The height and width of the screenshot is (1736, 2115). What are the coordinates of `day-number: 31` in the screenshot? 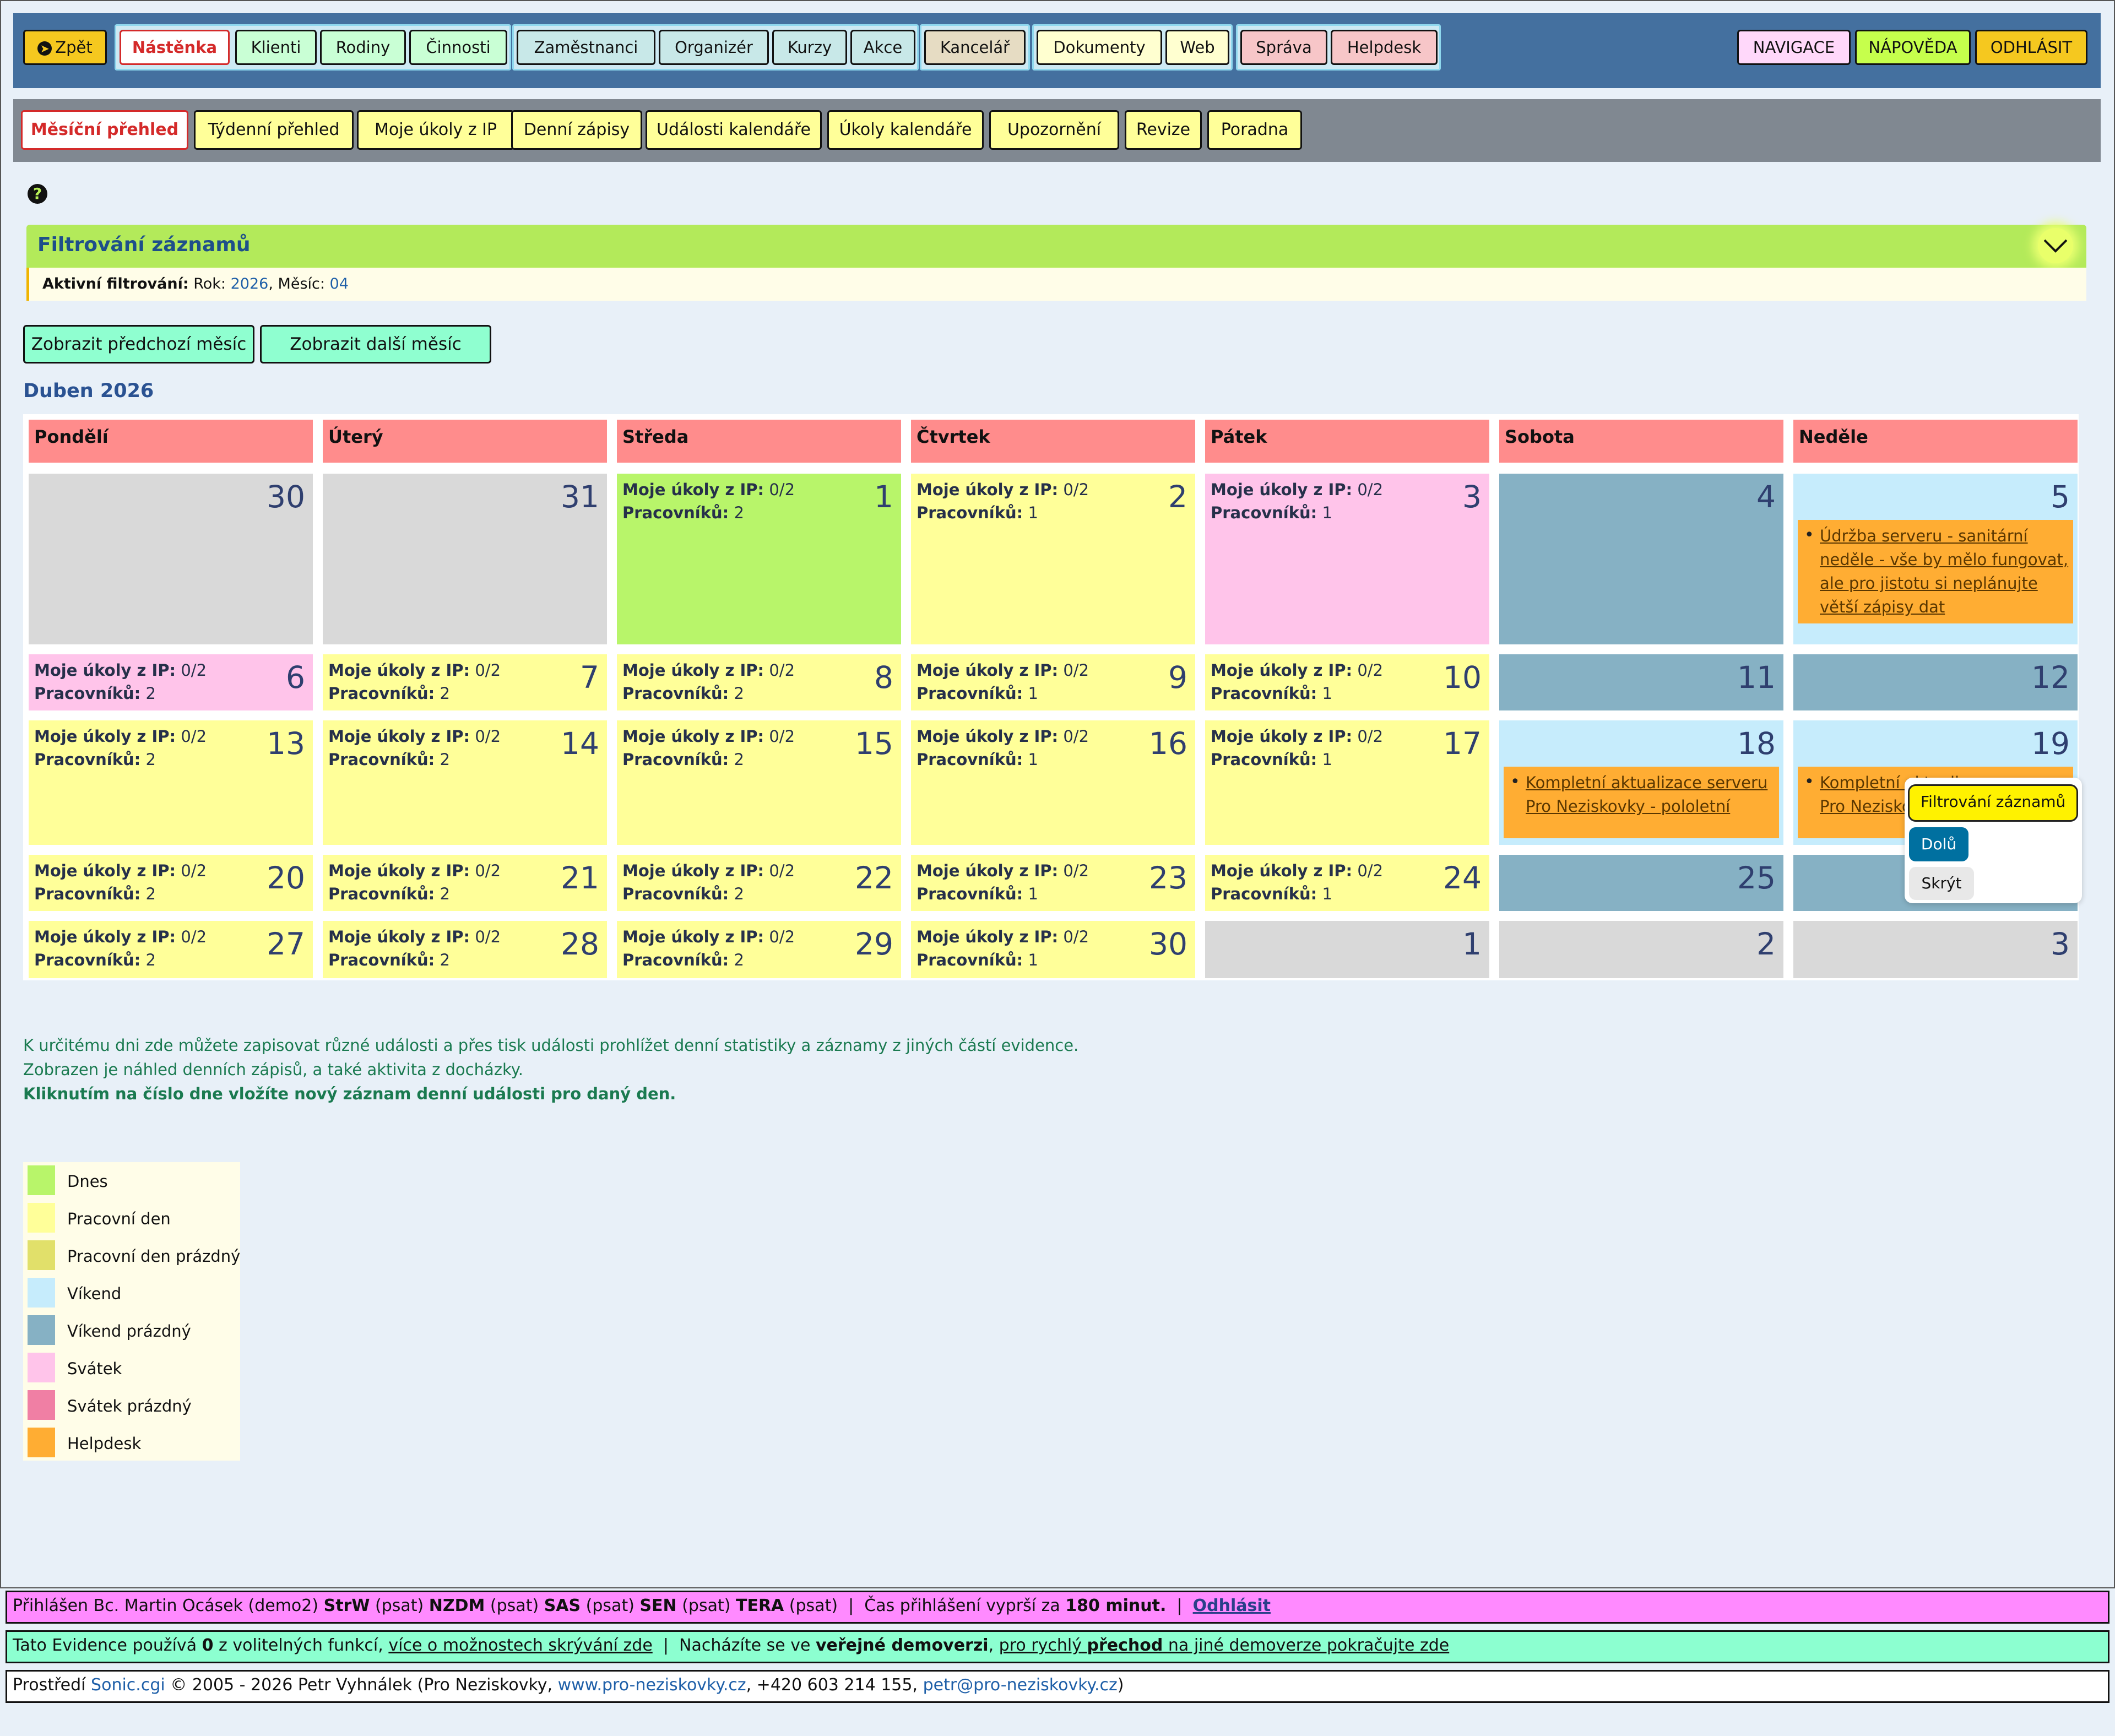 It's located at (580, 497).